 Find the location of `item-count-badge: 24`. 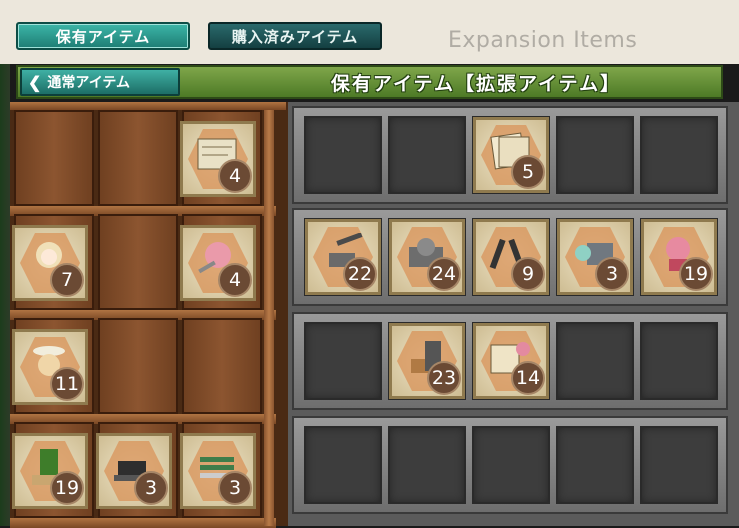

item-count-badge: 24 is located at coordinates (444, 274).